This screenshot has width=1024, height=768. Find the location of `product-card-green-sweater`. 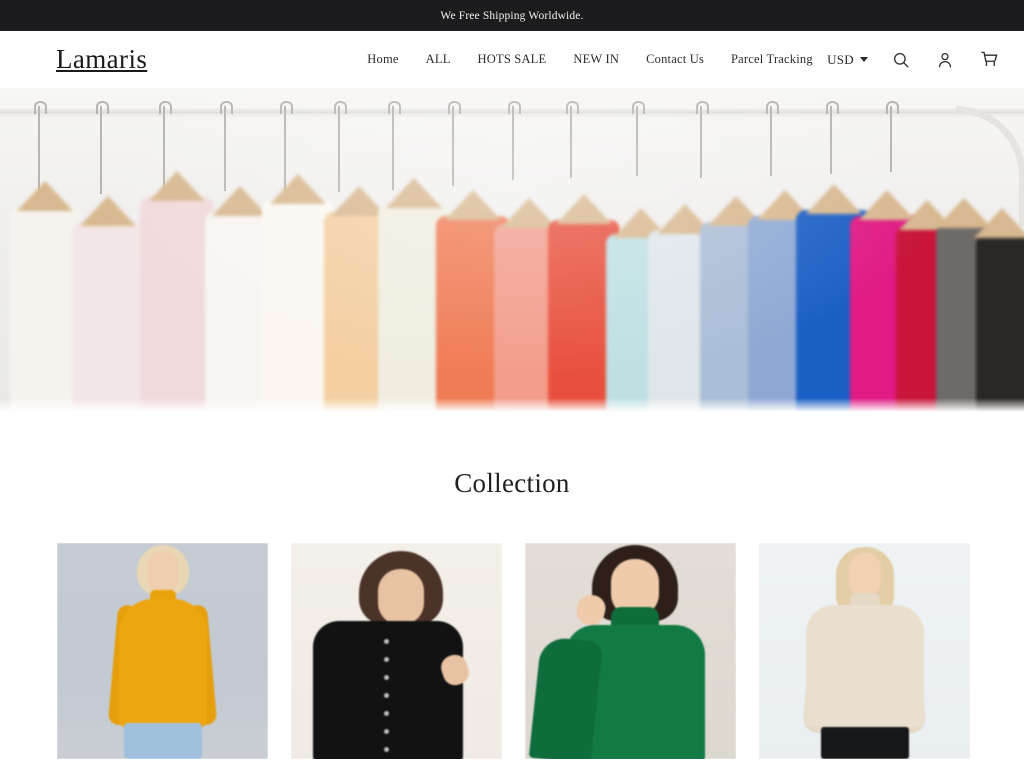

product-card-green-sweater is located at coordinates (630, 651).